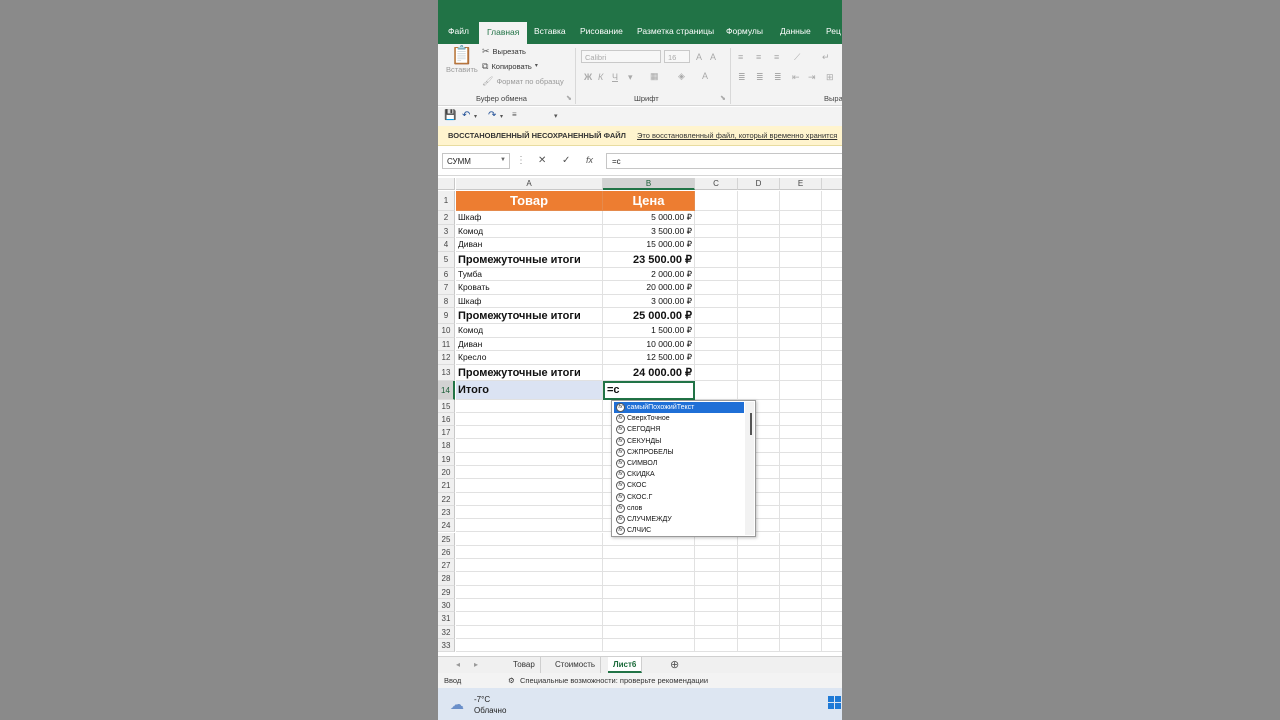  What do you see at coordinates (446, 274) in the screenshot?
I see `row-header: 6` at bounding box center [446, 274].